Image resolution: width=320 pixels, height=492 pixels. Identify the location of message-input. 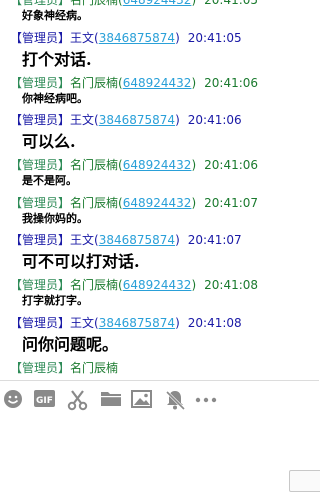
(159, 449).